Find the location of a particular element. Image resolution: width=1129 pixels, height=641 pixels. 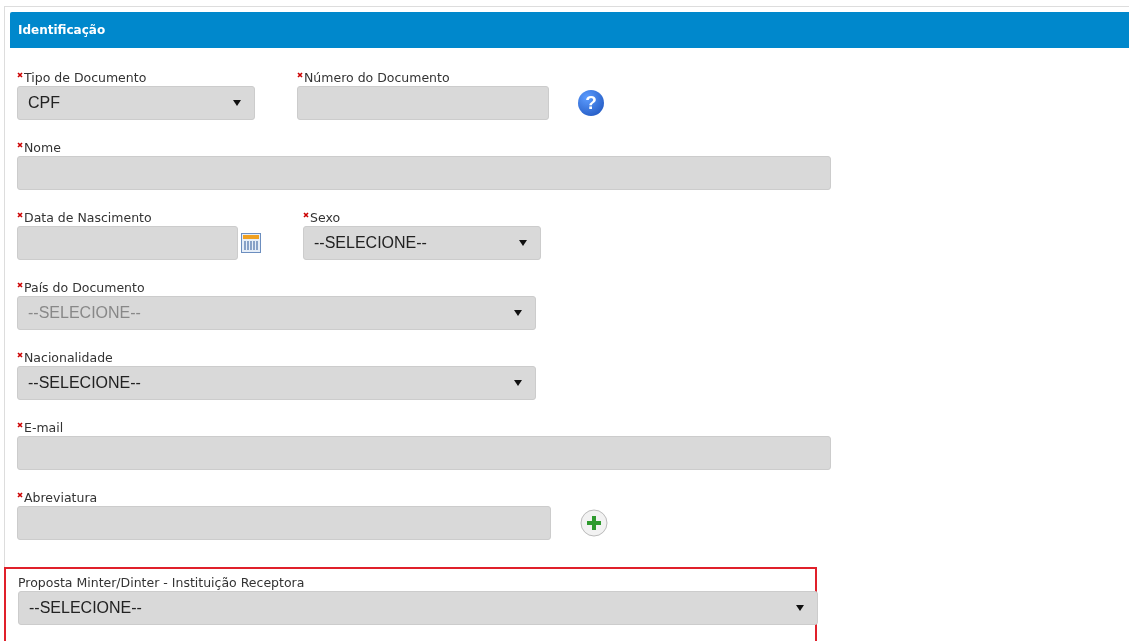

select-field: CPF is located at coordinates (136, 103).